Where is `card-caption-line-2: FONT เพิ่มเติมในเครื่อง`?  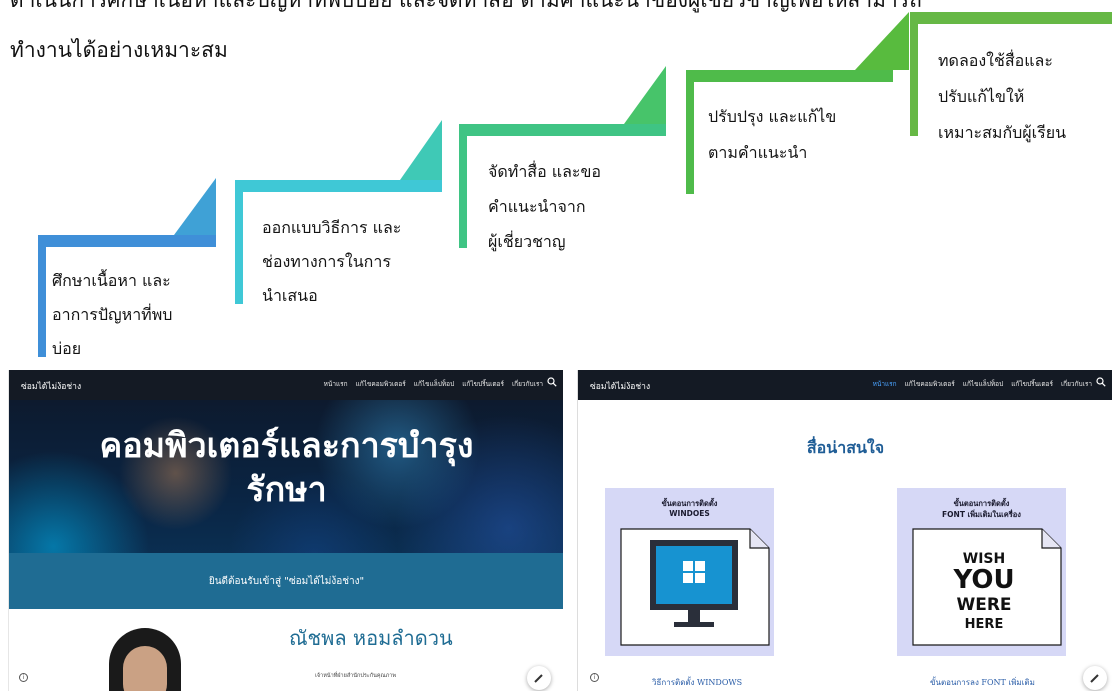
card-caption-line-2: FONT เพิ่มเติมในเครื่อง is located at coordinates (981, 514).